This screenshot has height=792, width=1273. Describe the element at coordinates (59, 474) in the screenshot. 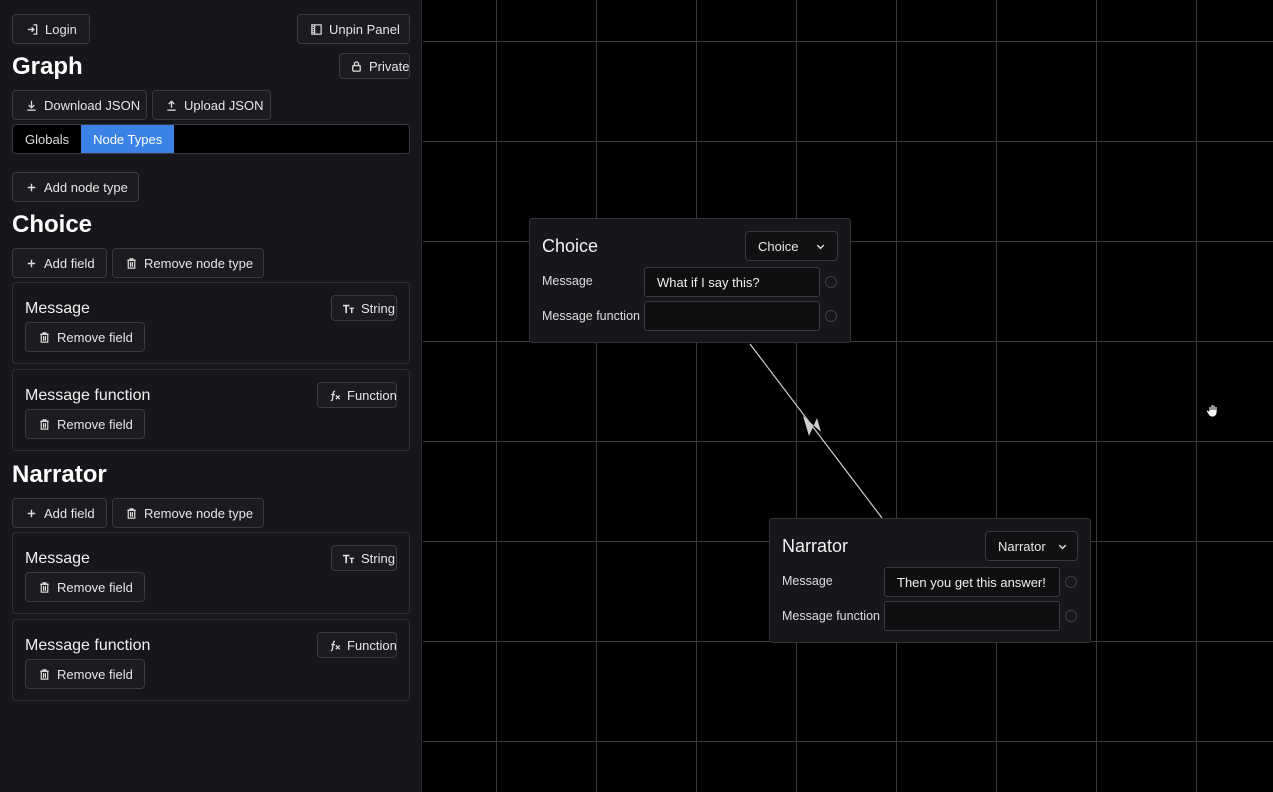

I see `node-type-title: Narrator` at that location.